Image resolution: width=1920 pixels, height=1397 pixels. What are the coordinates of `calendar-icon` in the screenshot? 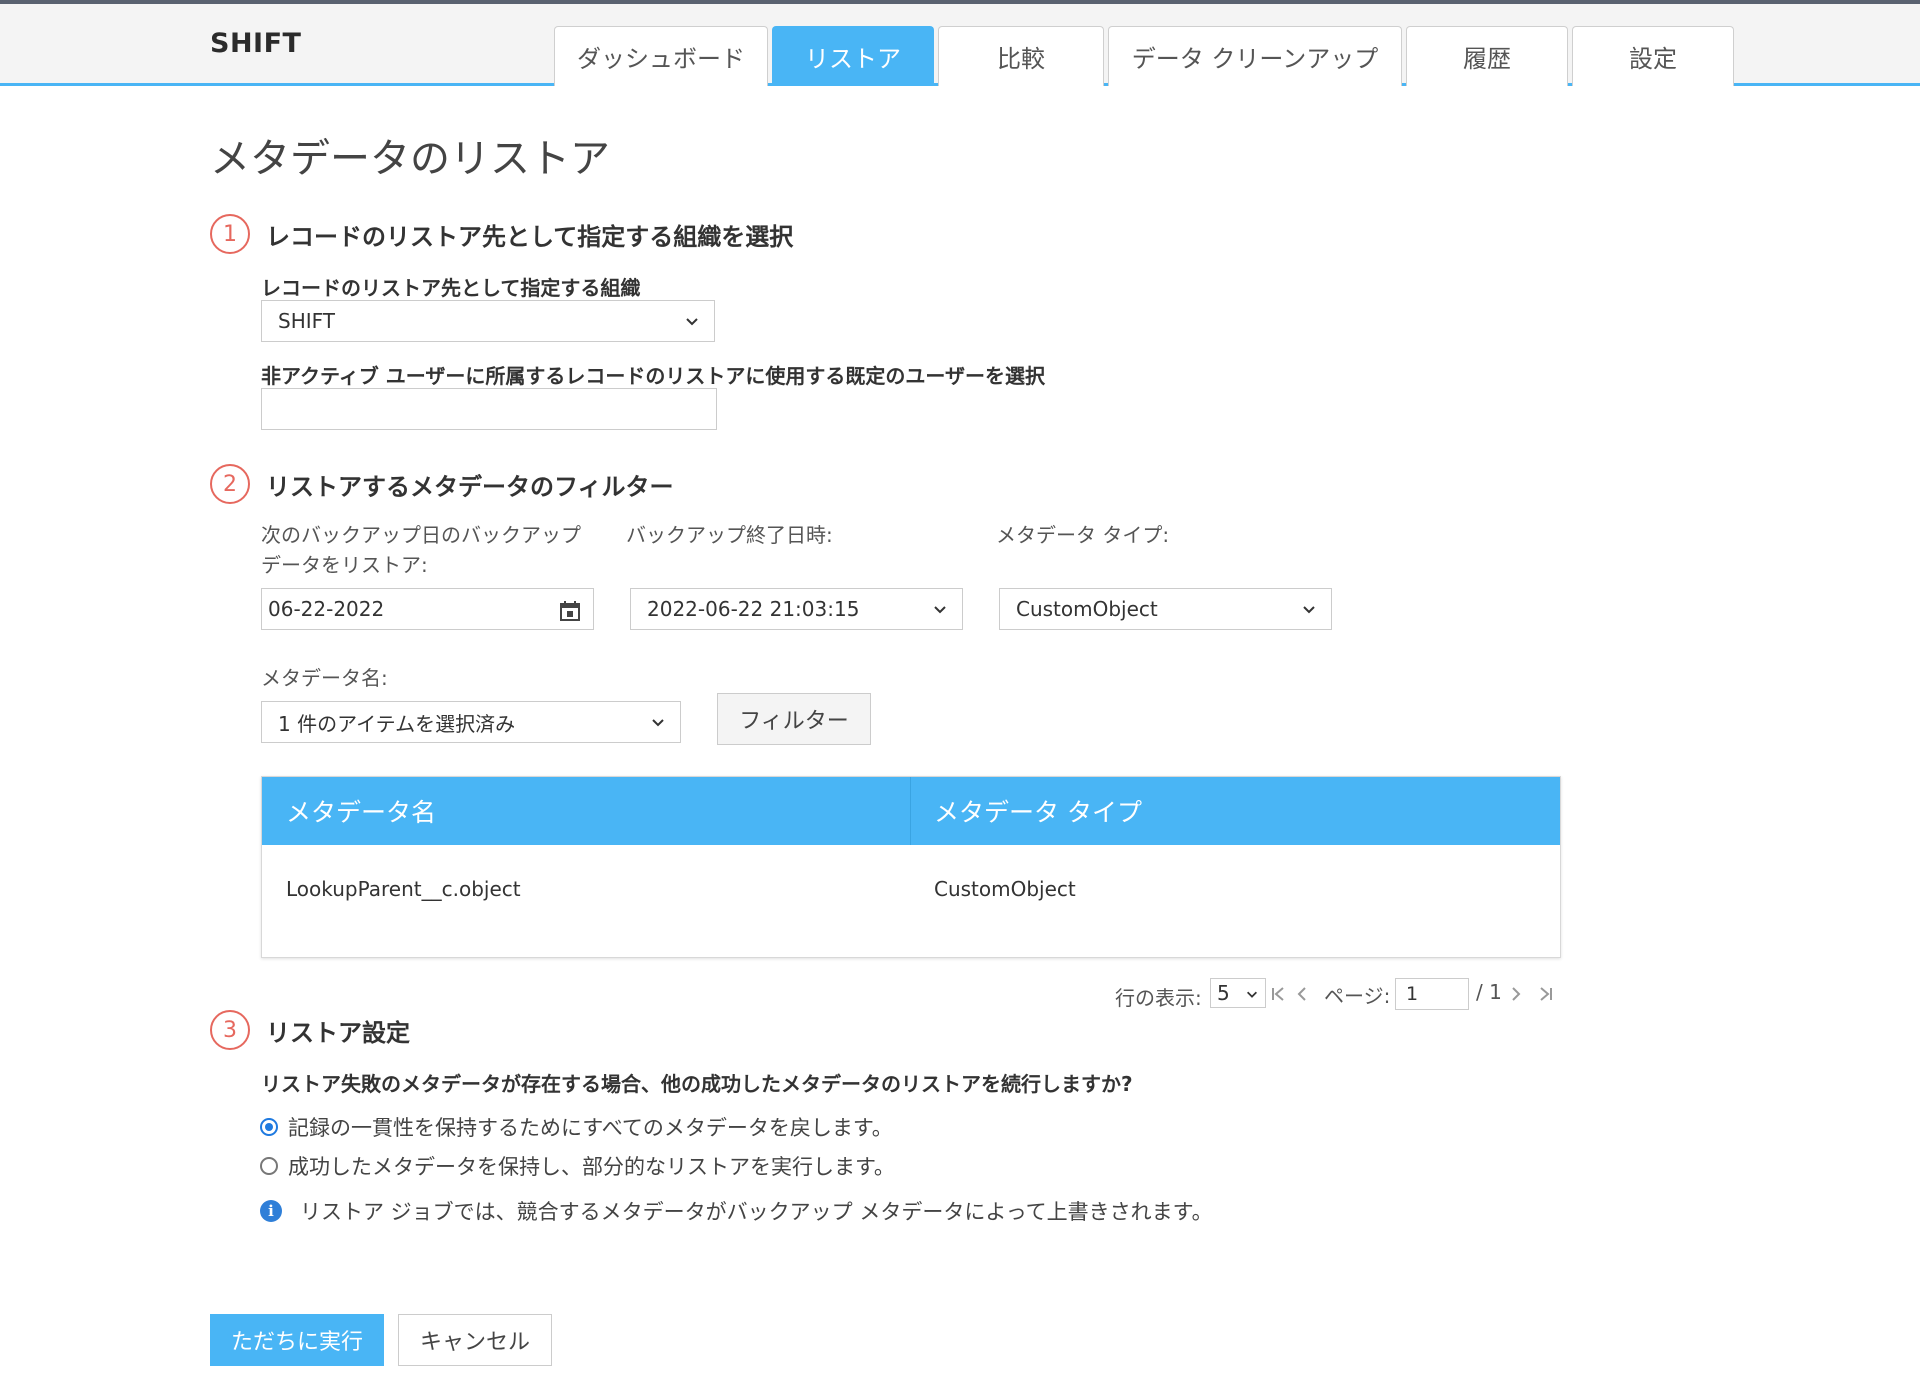 It's located at (570, 611).